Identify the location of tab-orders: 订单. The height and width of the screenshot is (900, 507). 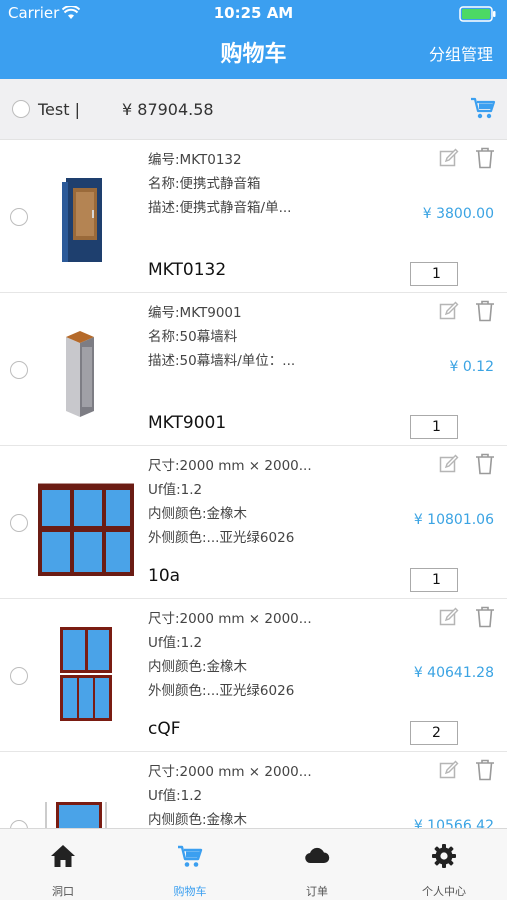
(317, 864).